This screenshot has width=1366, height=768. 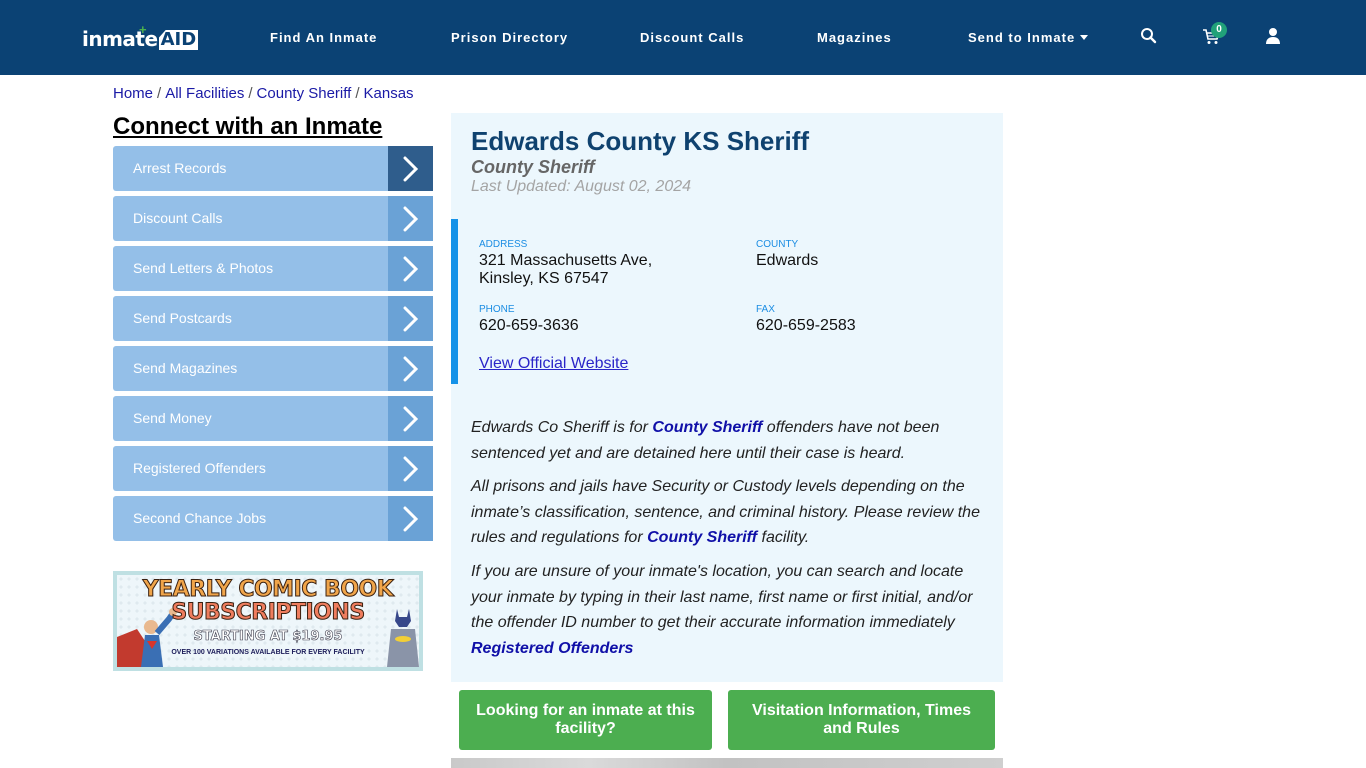 What do you see at coordinates (806, 325) in the screenshot?
I see `fax-value: 620-659-2583` at bounding box center [806, 325].